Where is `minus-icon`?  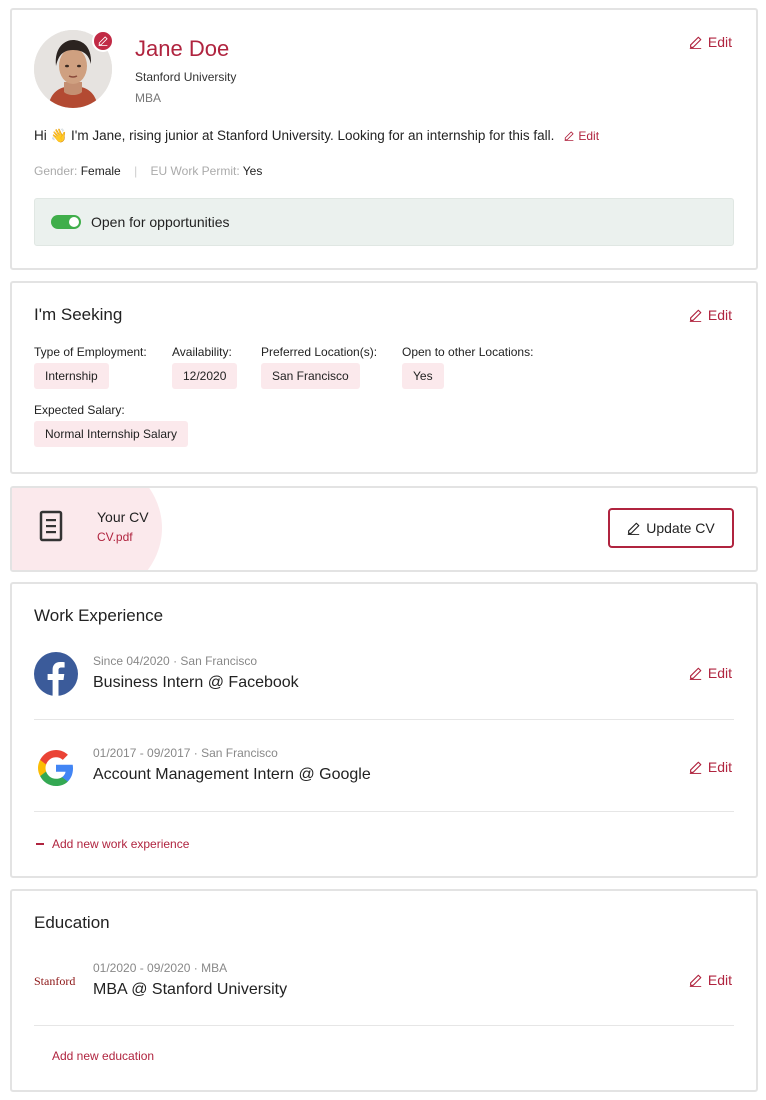
minus-icon is located at coordinates (40, 844).